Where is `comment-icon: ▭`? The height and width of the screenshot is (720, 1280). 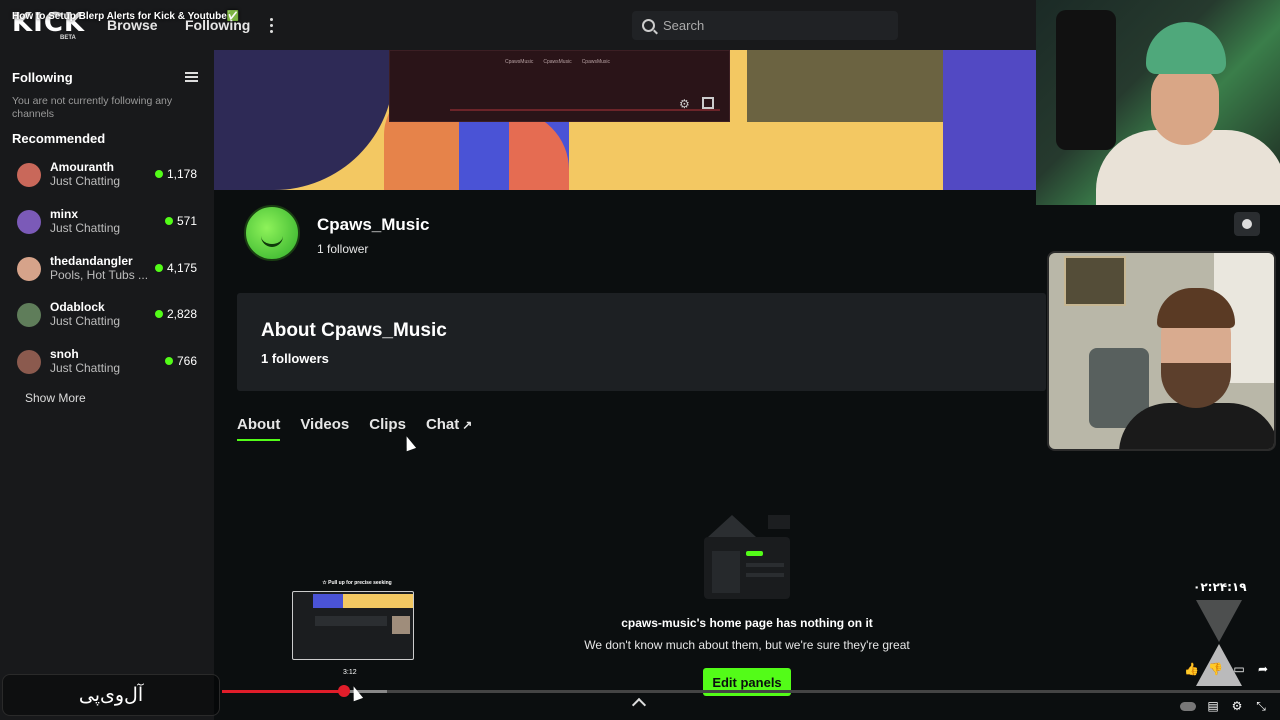
comment-icon: ▭ is located at coordinates (1239, 669).